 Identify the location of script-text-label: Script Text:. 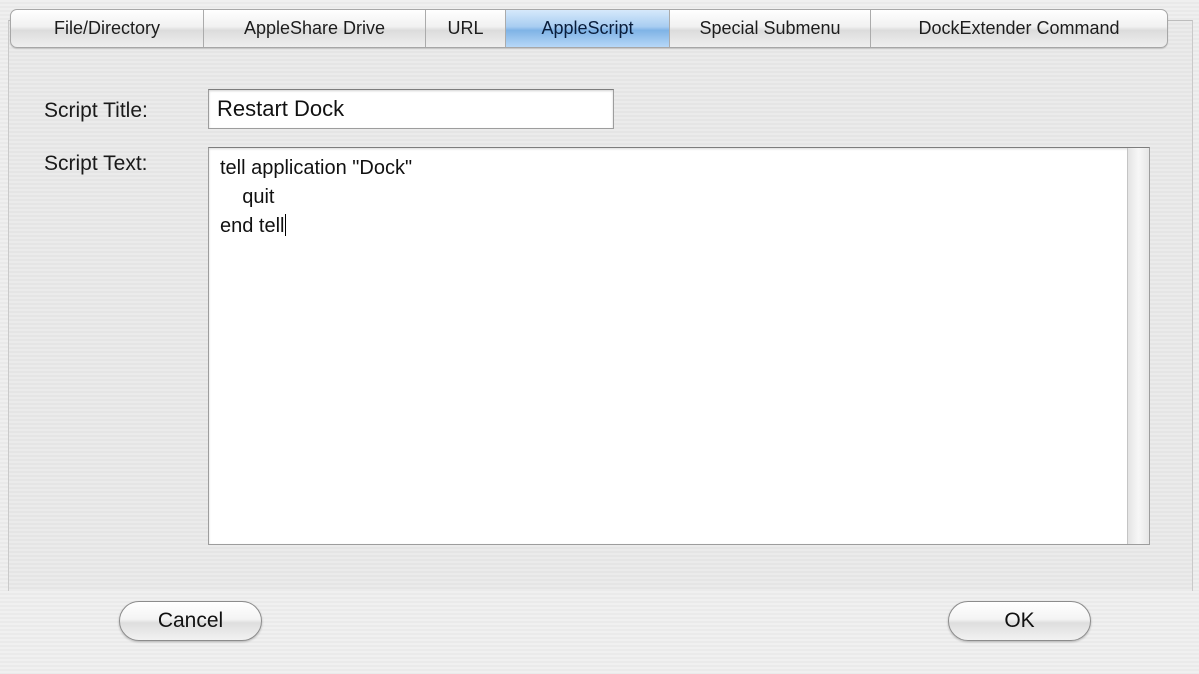
(96, 163).